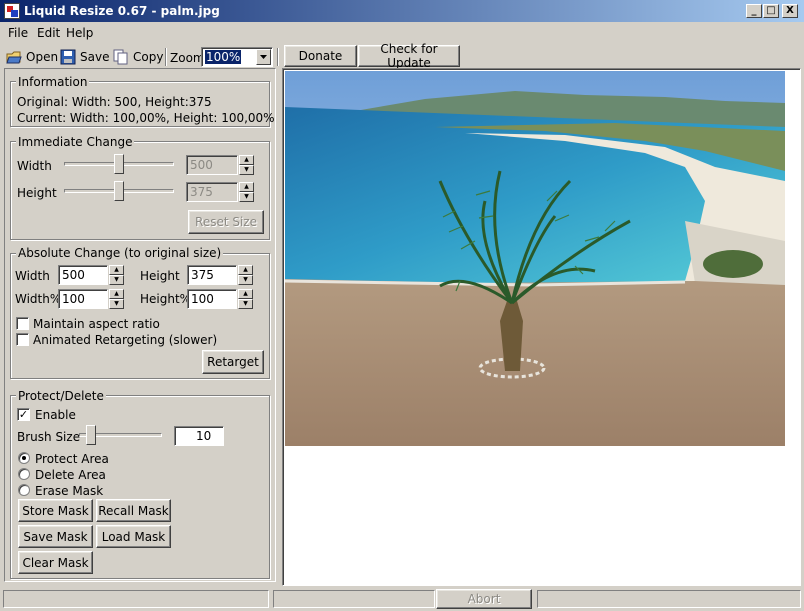 The image size is (804, 611). I want to click on absolute-width-percent-spinner: ▲ ▼, so click(116, 299).